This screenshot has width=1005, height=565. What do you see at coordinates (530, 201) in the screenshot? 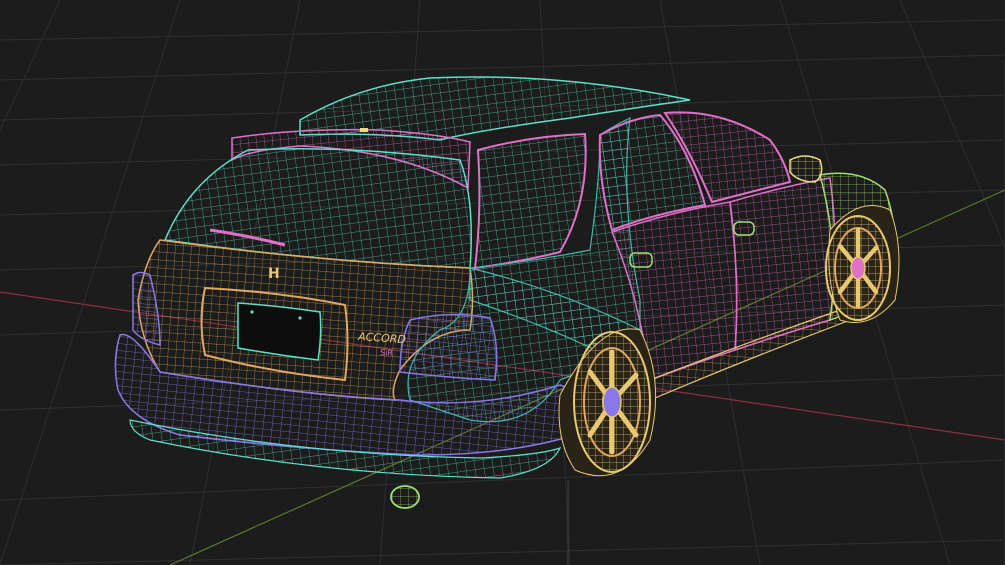
I see `car-quarter-glass` at bounding box center [530, 201].